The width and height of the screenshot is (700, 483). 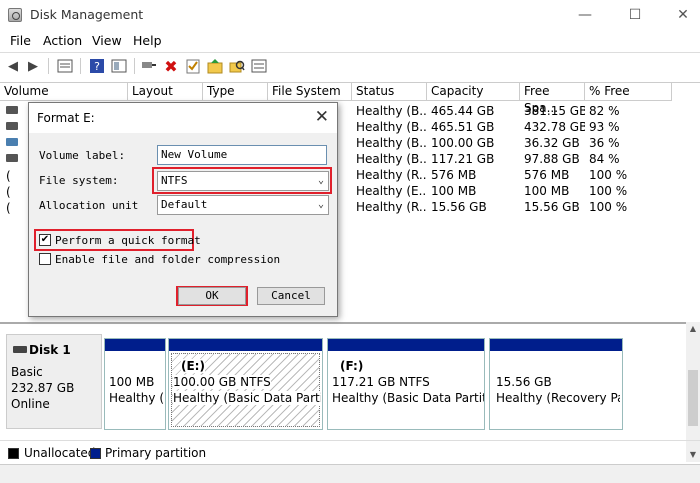 I want to click on partition-size: 100.00 GB NTFS, so click(x=222, y=382).